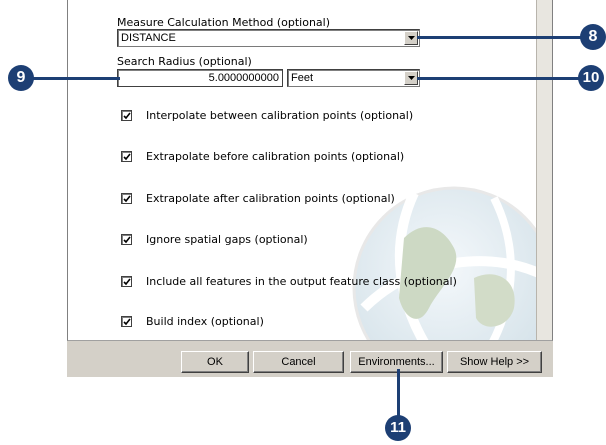 This screenshot has height=445, width=606. I want to click on callout-11-leader, so click(398, 395).